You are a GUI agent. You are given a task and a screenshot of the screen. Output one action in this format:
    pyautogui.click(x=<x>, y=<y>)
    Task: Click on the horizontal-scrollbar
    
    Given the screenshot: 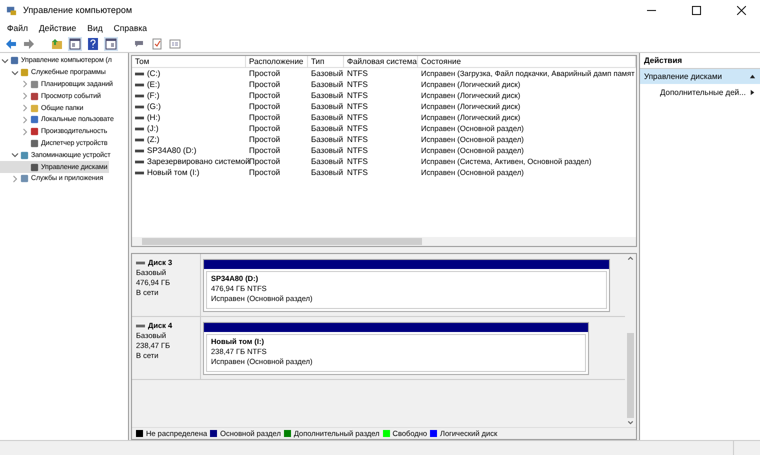 What is the action you would take?
    pyautogui.click(x=384, y=241)
    